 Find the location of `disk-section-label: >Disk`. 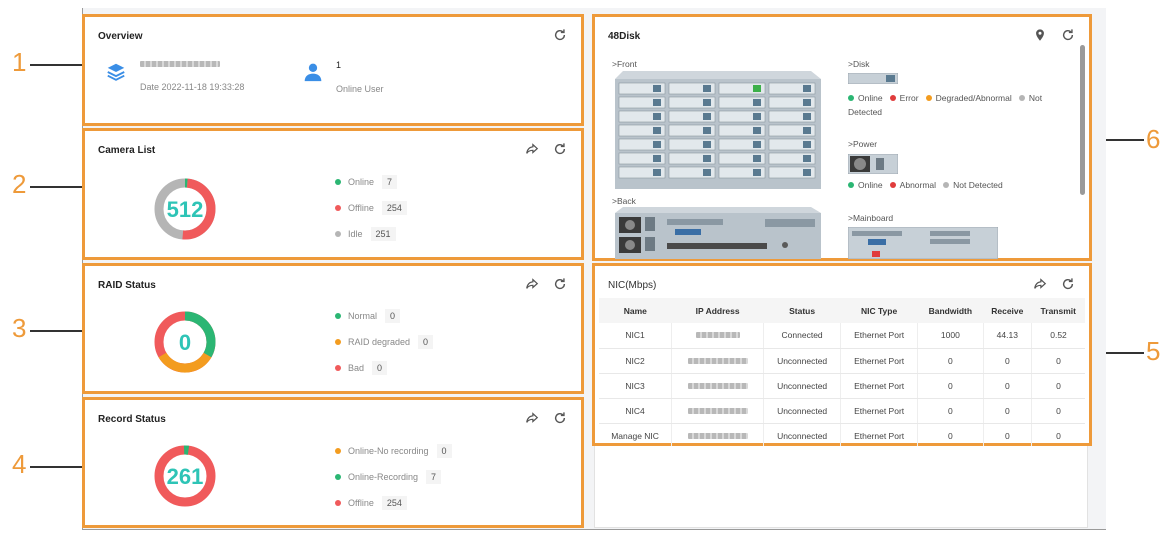

disk-section-label: >Disk is located at coordinates (859, 64).